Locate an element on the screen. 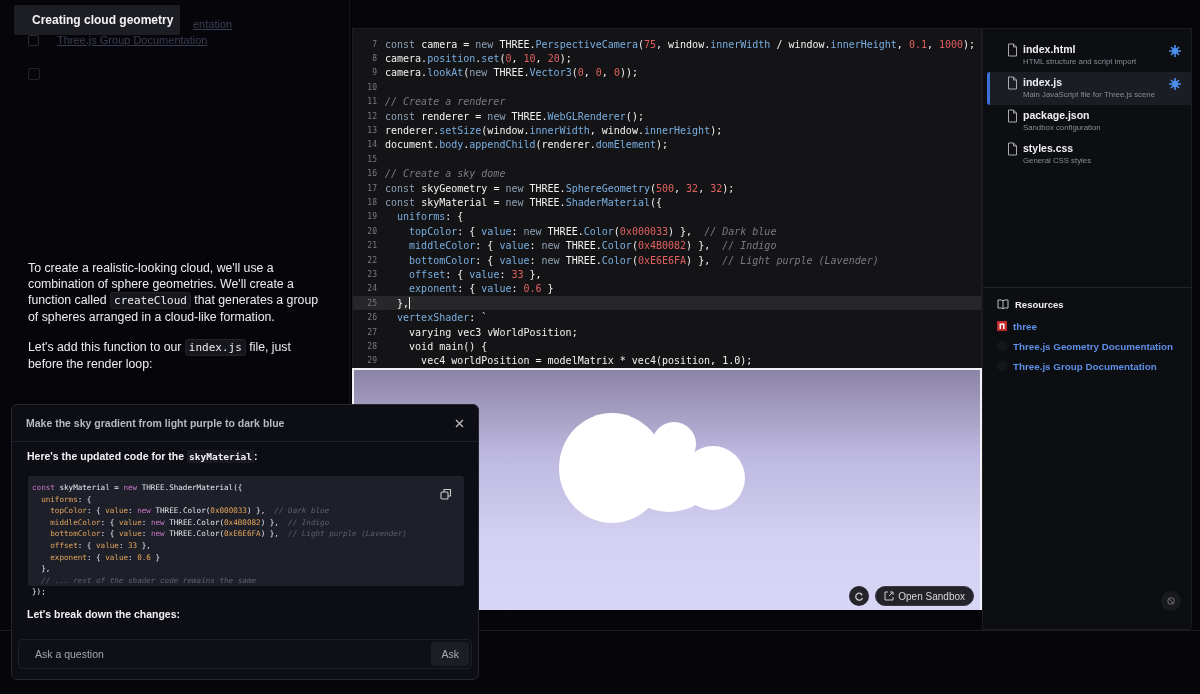 Image resolution: width=1200 pixels, height=694 pixels. file-name: styles.css is located at coordinates (1049, 148).